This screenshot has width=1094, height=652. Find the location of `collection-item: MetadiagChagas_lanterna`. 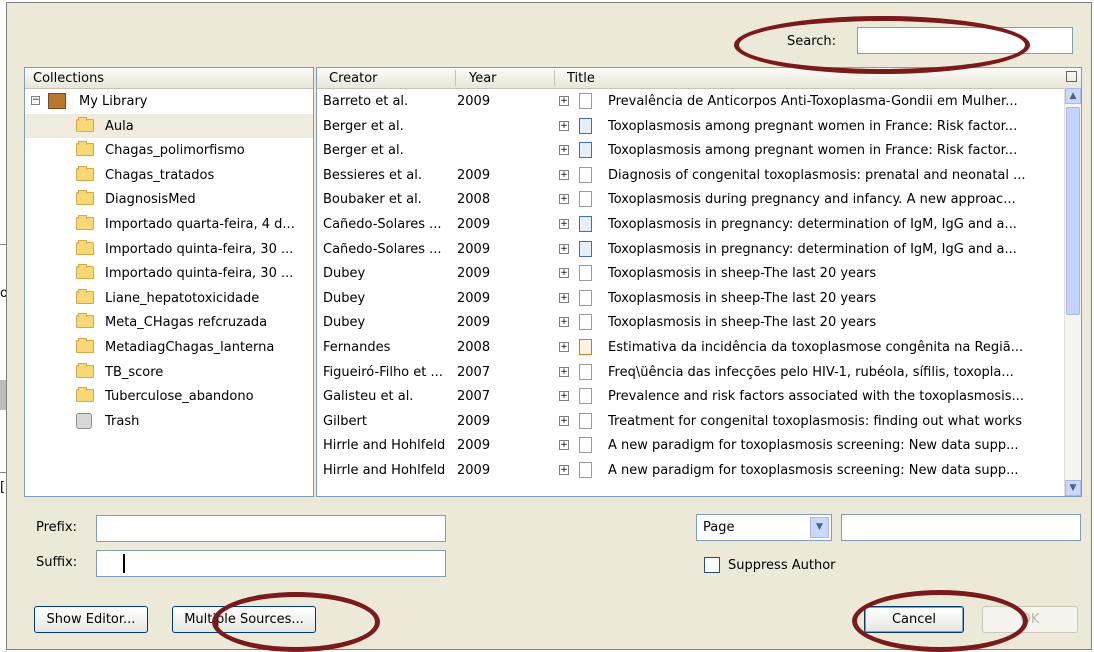

collection-item: MetadiagChagas_lanterna is located at coordinates (169, 347).